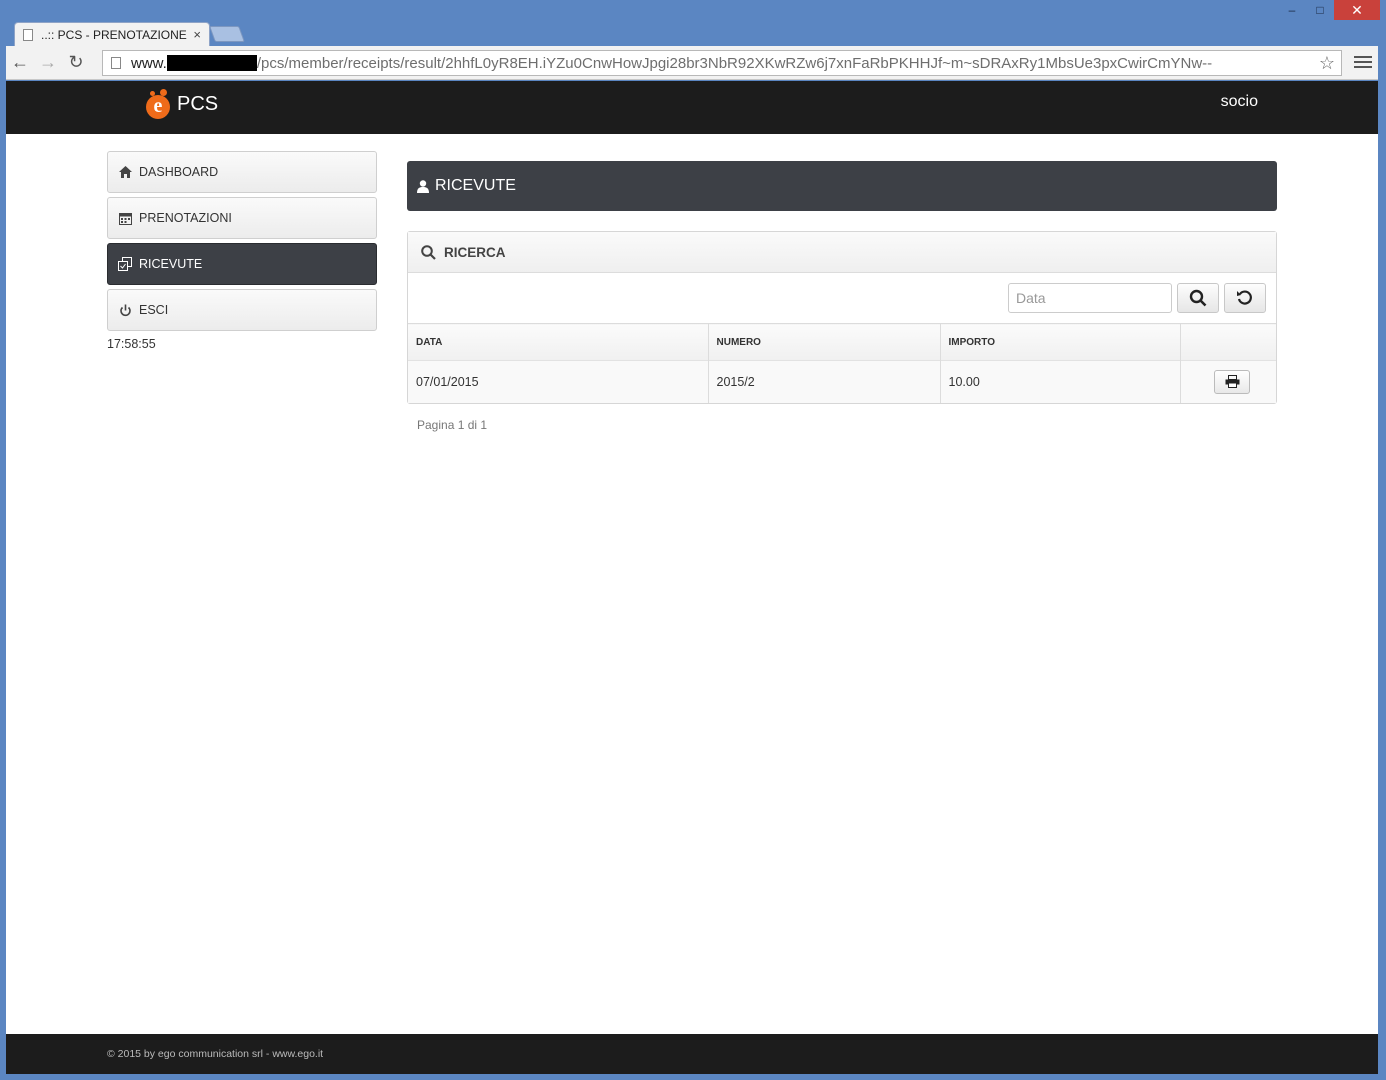 Image resolution: width=1386 pixels, height=1080 pixels. What do you see at coordinates (20, 63) in the screenshot?
I see `back-button: ←` at bounding box center [20, 63].